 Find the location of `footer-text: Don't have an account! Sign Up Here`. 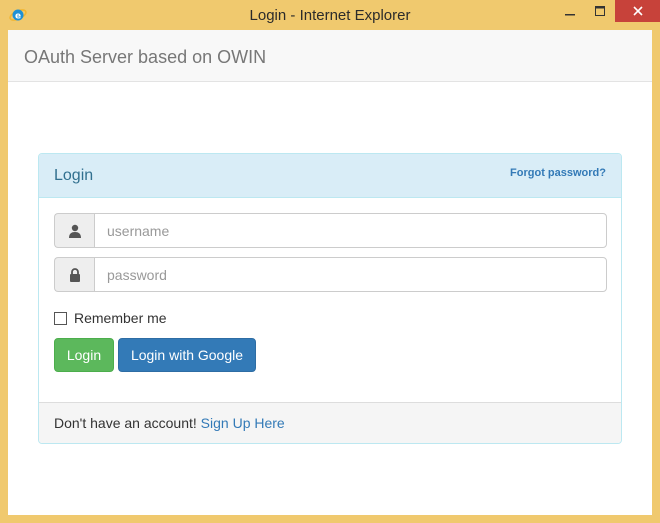

footer-text: Don't have an account! Sign Up Here is located at coordinates (169, 423).